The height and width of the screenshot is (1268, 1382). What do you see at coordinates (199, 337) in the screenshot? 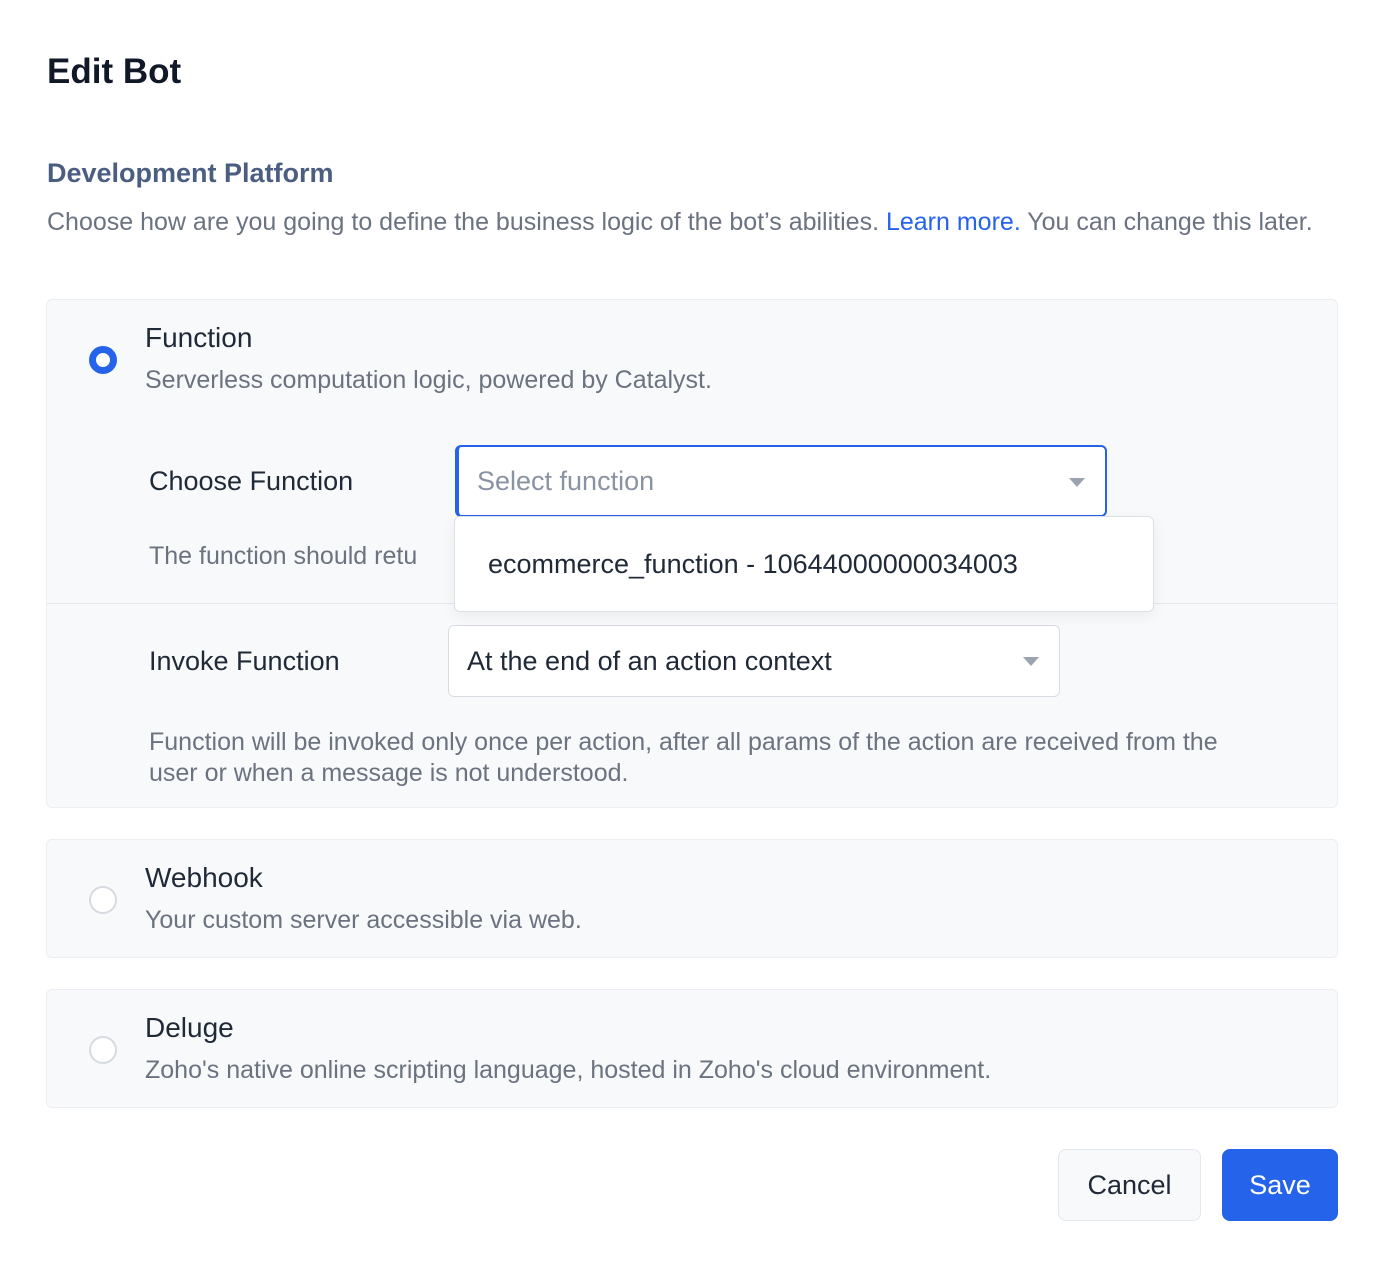
I see `option-title-function: Function` at bounding box center [199, 337].